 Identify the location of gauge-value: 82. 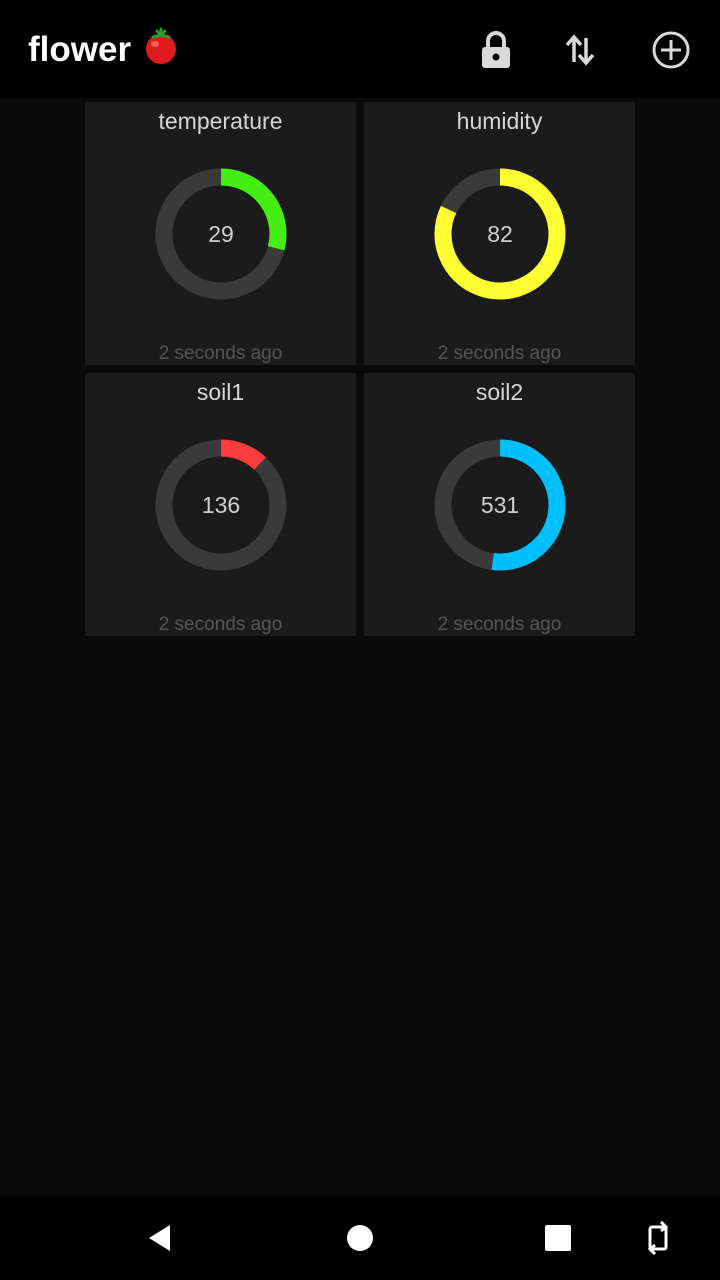
(500, 233).